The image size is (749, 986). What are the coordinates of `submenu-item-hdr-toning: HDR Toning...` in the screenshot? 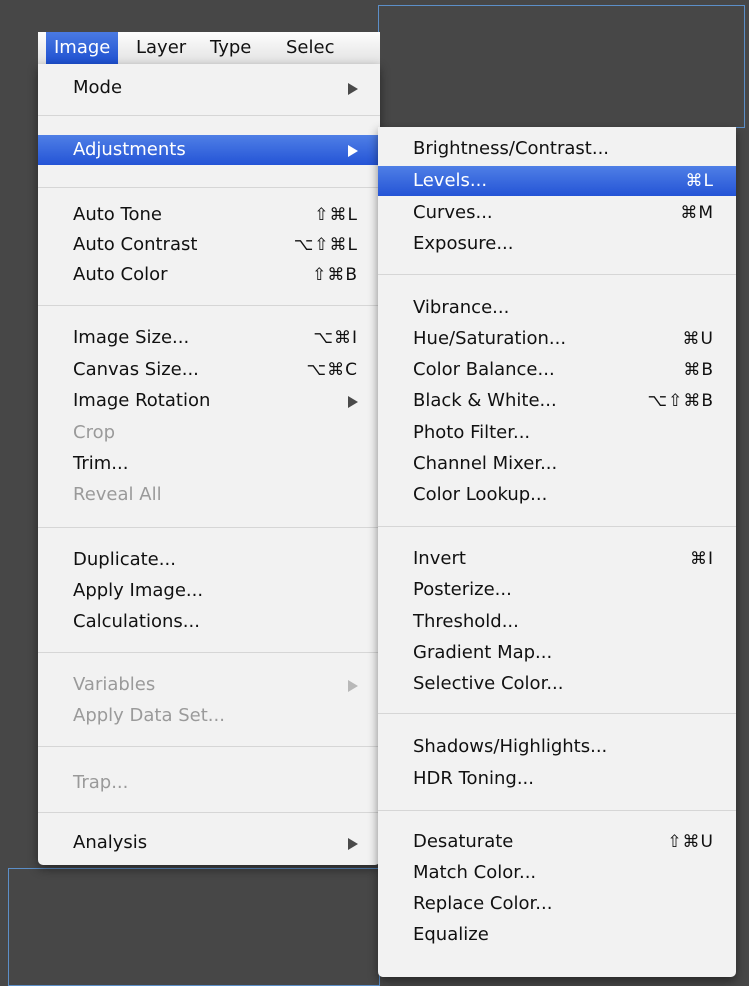 It's located at (557, 779).